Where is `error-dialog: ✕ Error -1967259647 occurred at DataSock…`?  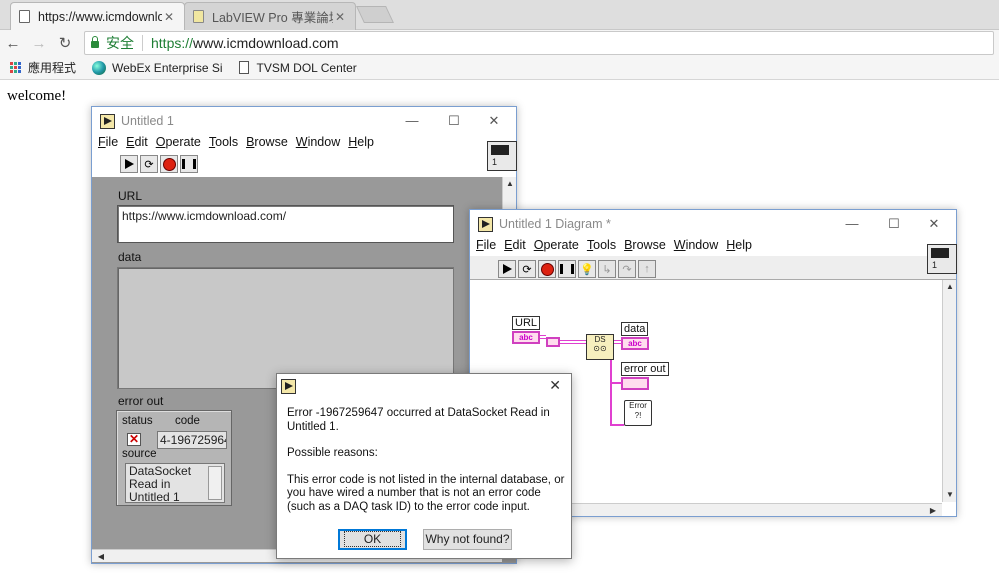
error-dialog: ✕ Error -1967259647 occurred at DataSock… is located at coordinates (424, 466).